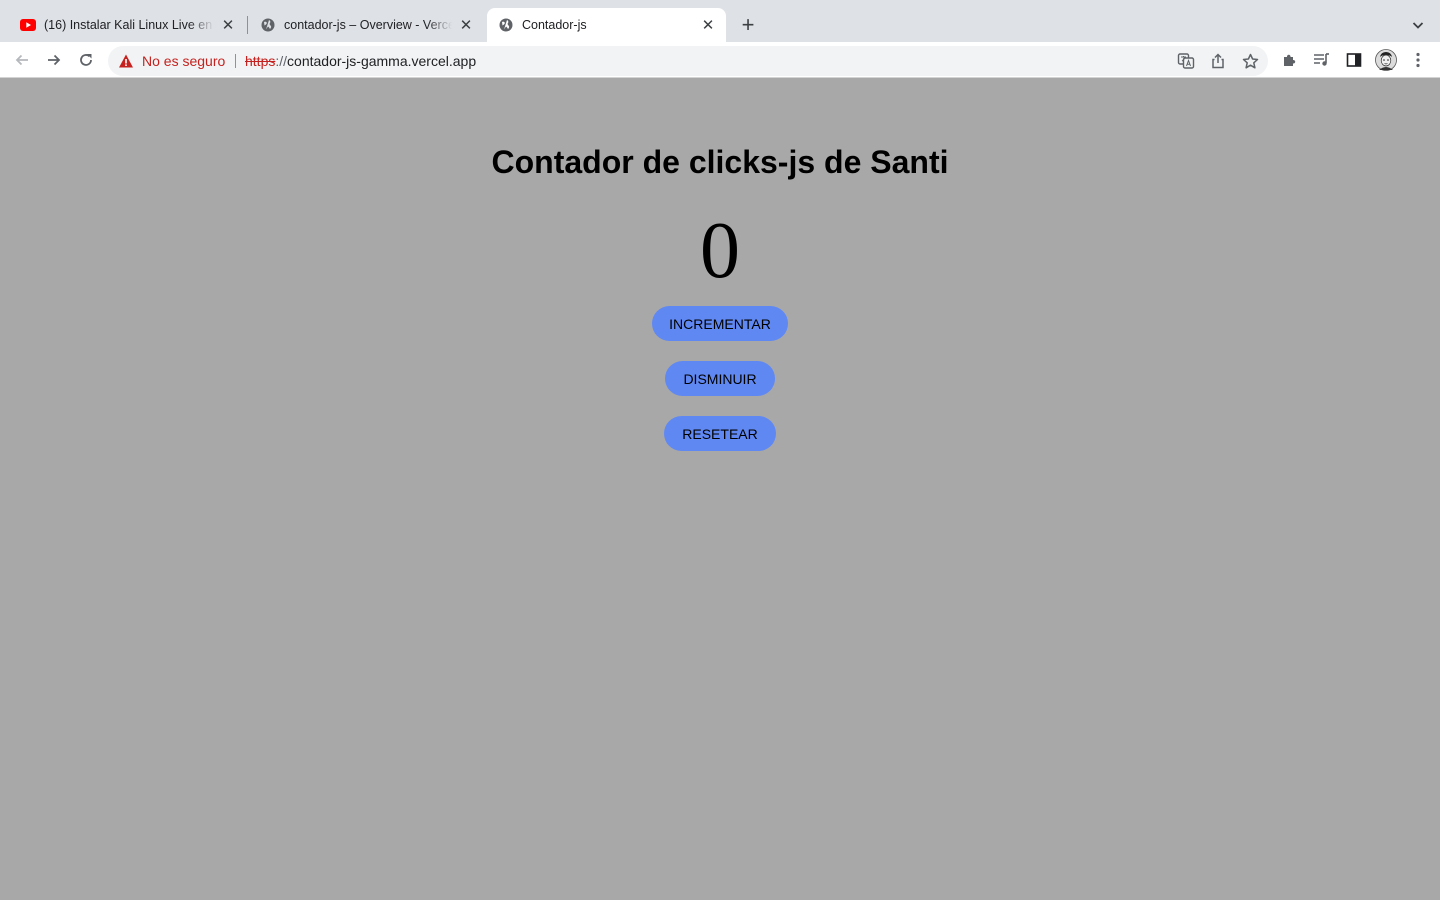 The image size is (1440, 900). I want to click on decrement-button: DISMINUIR, so click(720, 378).